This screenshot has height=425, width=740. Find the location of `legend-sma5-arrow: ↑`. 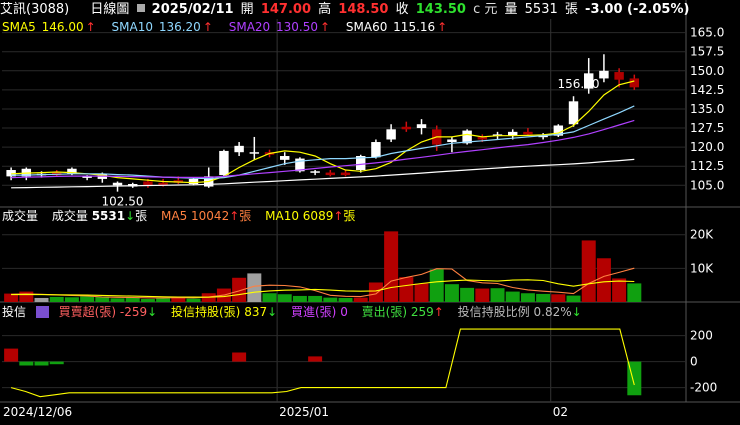

legend-sma5-arrow: ↑ is located at coordinates (90, 27).